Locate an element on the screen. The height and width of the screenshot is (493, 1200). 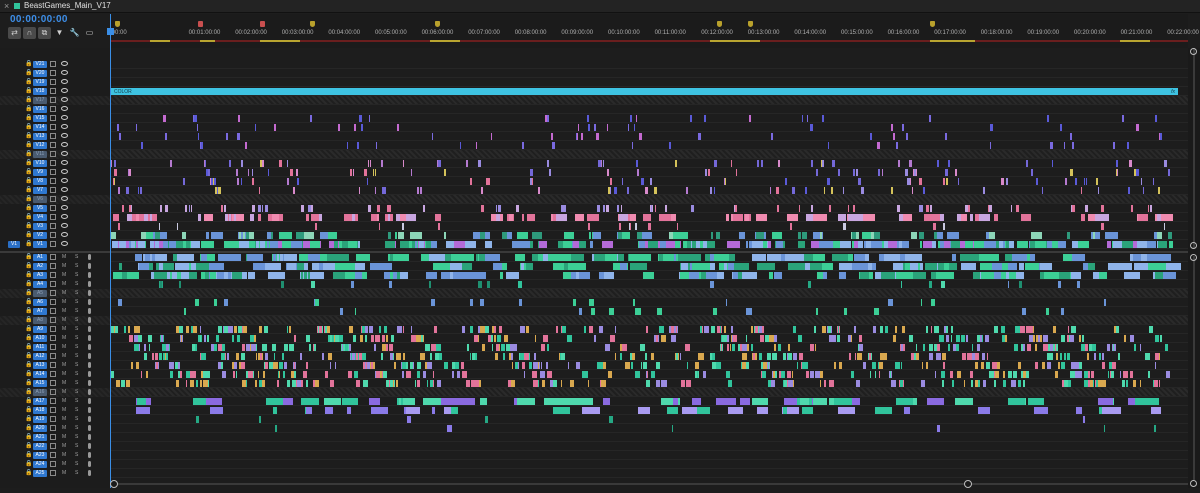
track-lane-a22 is located at coordinates (649, 446).